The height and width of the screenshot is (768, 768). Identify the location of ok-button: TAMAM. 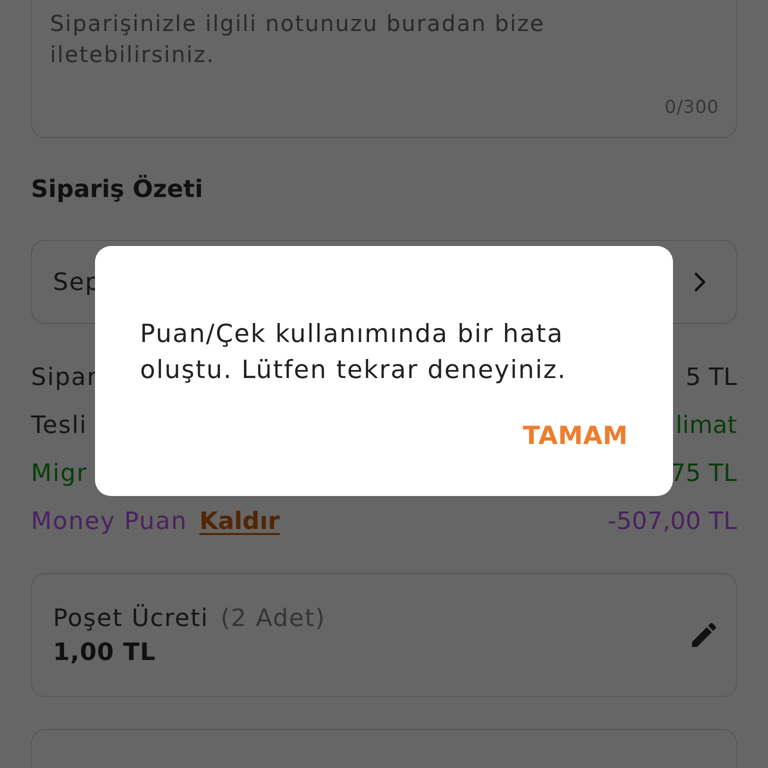
(575, 436).